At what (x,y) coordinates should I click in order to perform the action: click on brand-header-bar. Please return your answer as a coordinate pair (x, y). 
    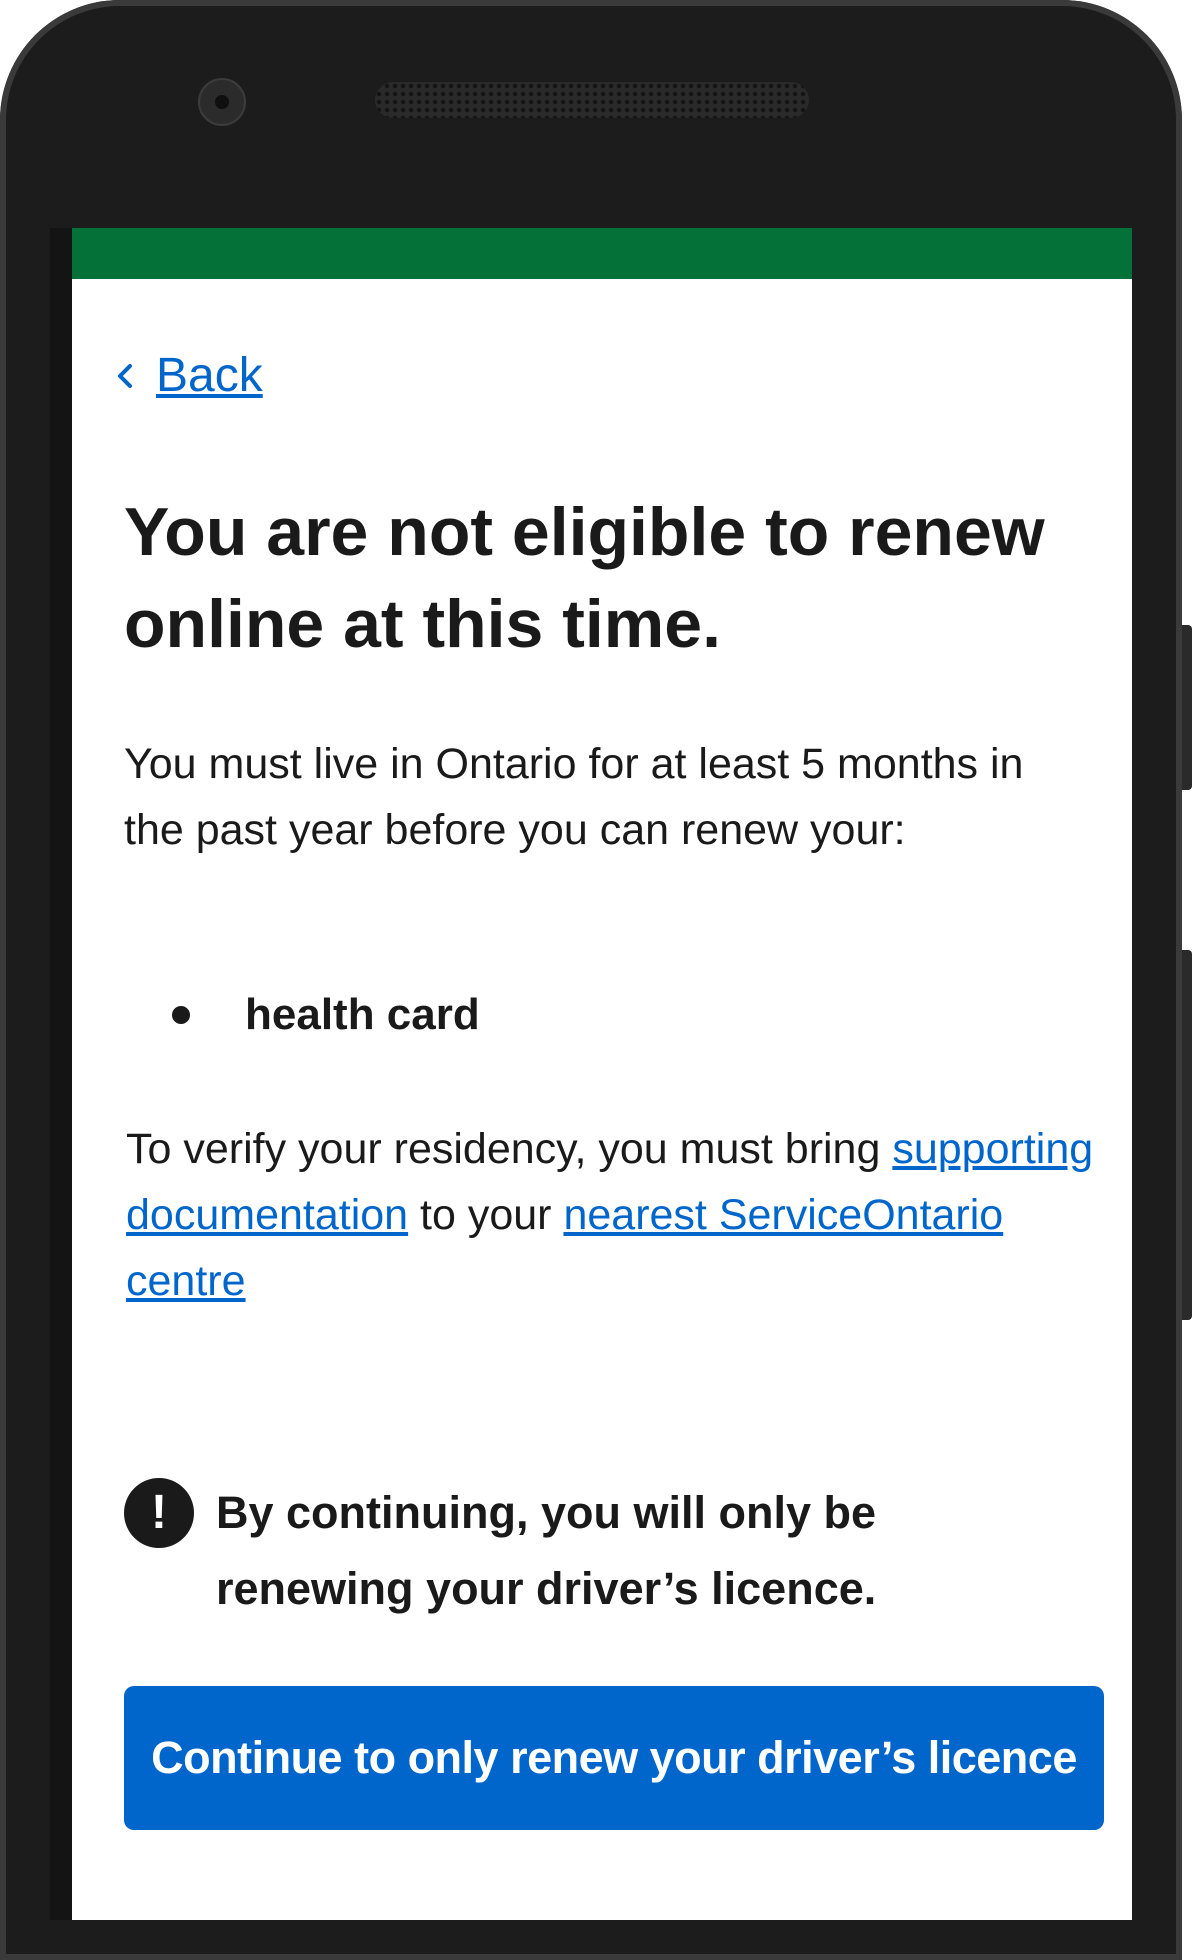
    Looking at the image, I should click on (602, 253).